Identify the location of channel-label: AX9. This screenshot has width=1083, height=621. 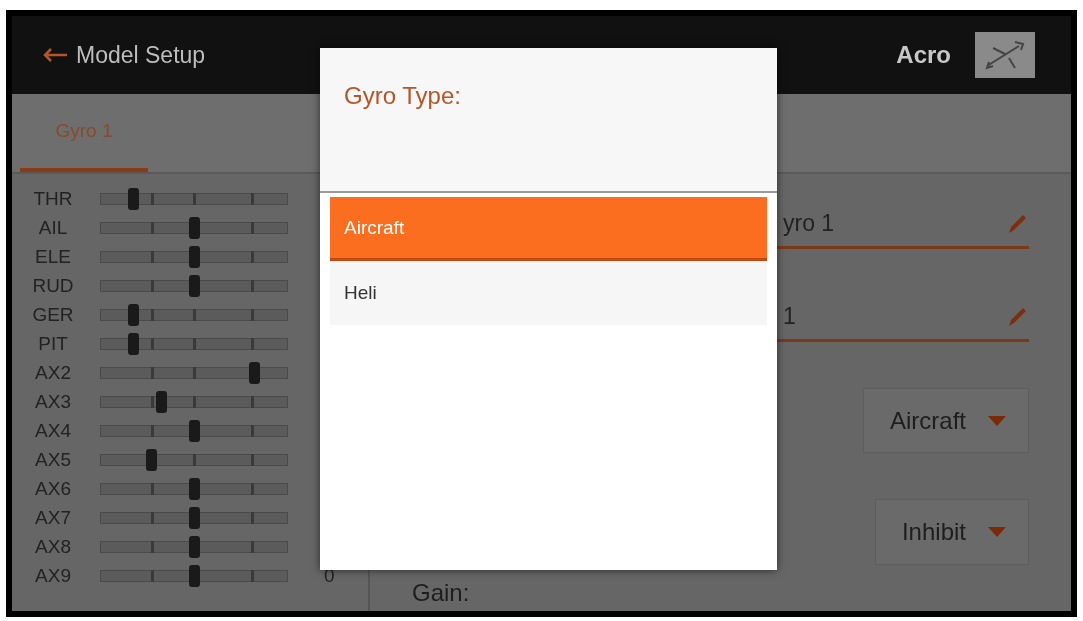
(53, 576).